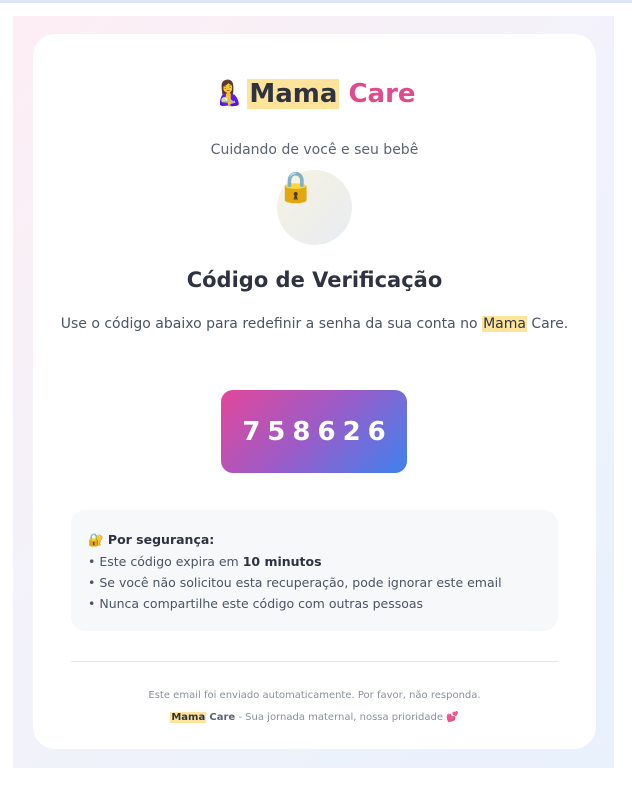  I want to click on security-title: 🔐 Por segurança:, so click(151, 539).